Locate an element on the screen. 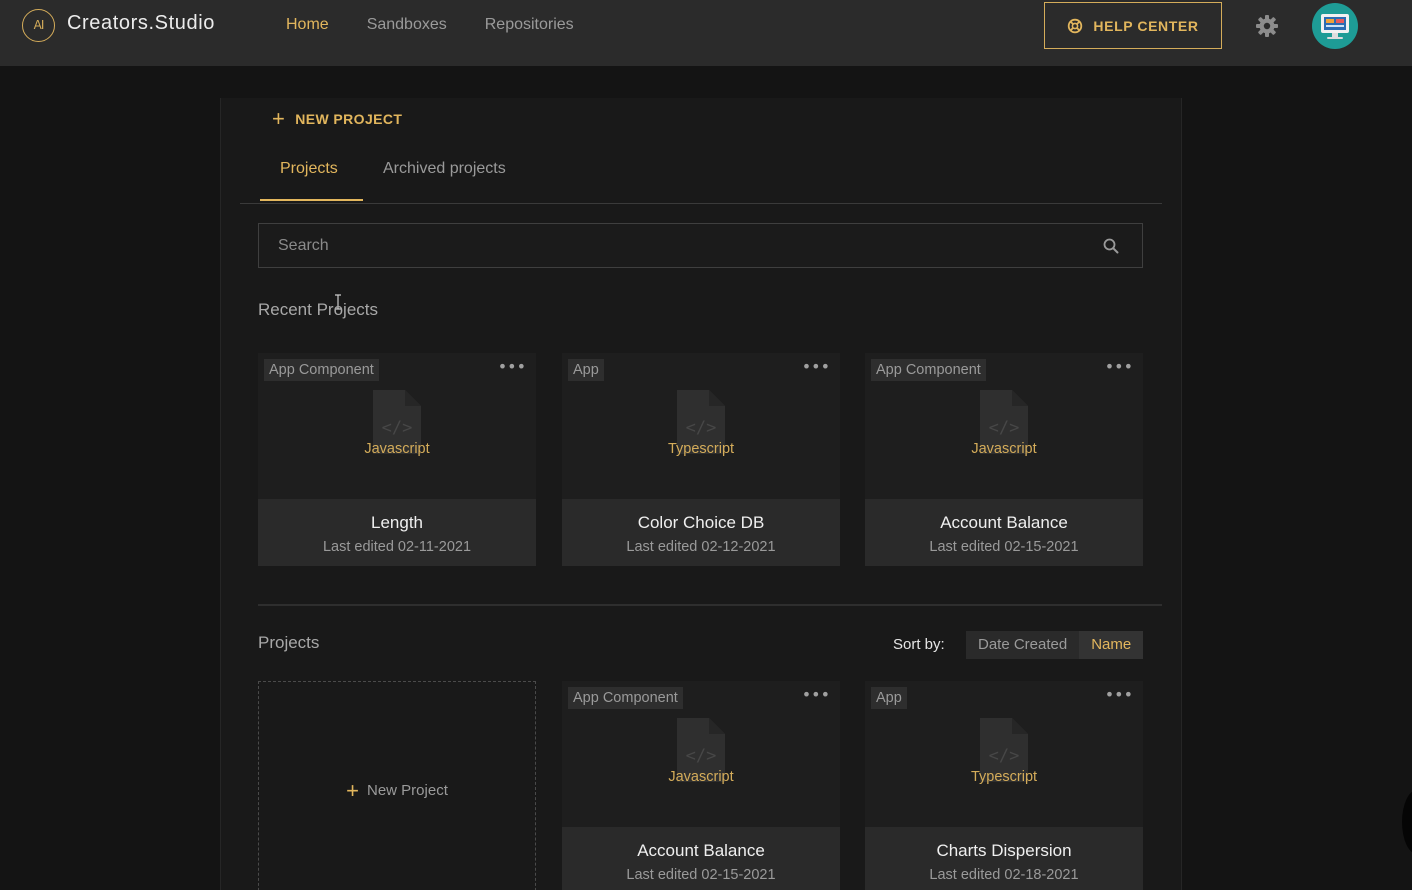  new-project-card-label: New Project is located at coordinates (407, 790).